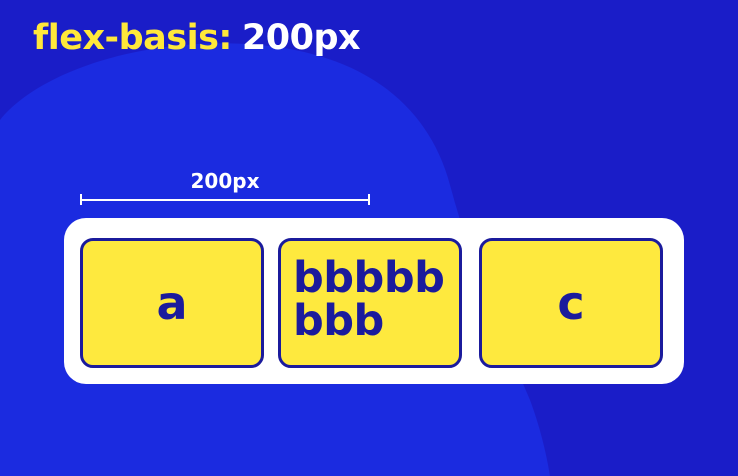 The width and height of the screenshot is (738, 476). I want to click on flex-item-a: a, so click(172, 303).